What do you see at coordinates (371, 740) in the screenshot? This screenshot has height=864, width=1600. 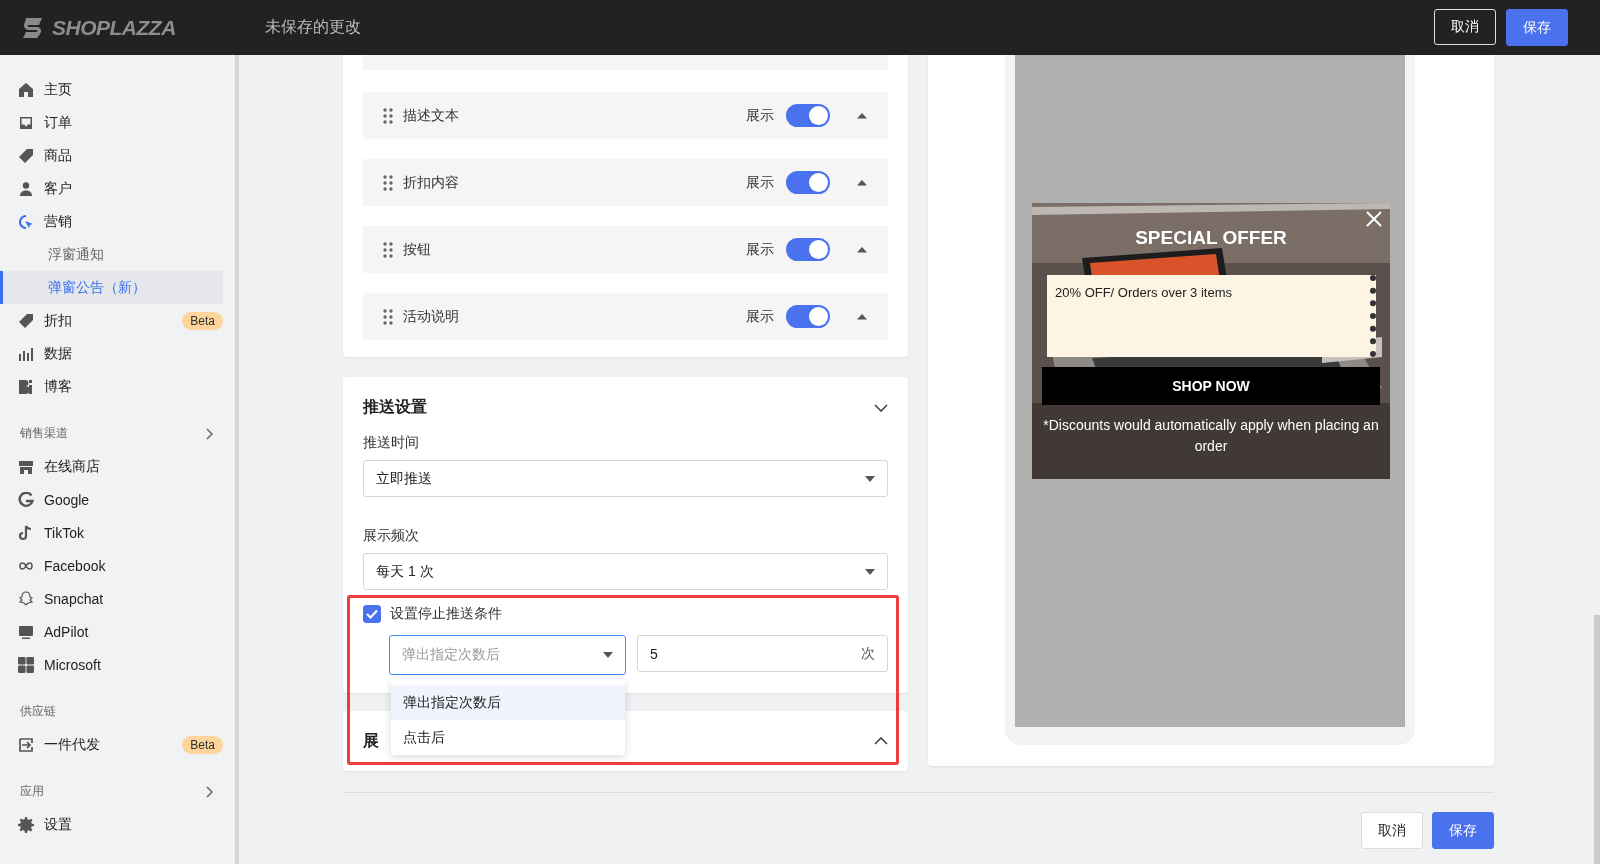 I see `section-title: 展` at bounding box center [371, 740].